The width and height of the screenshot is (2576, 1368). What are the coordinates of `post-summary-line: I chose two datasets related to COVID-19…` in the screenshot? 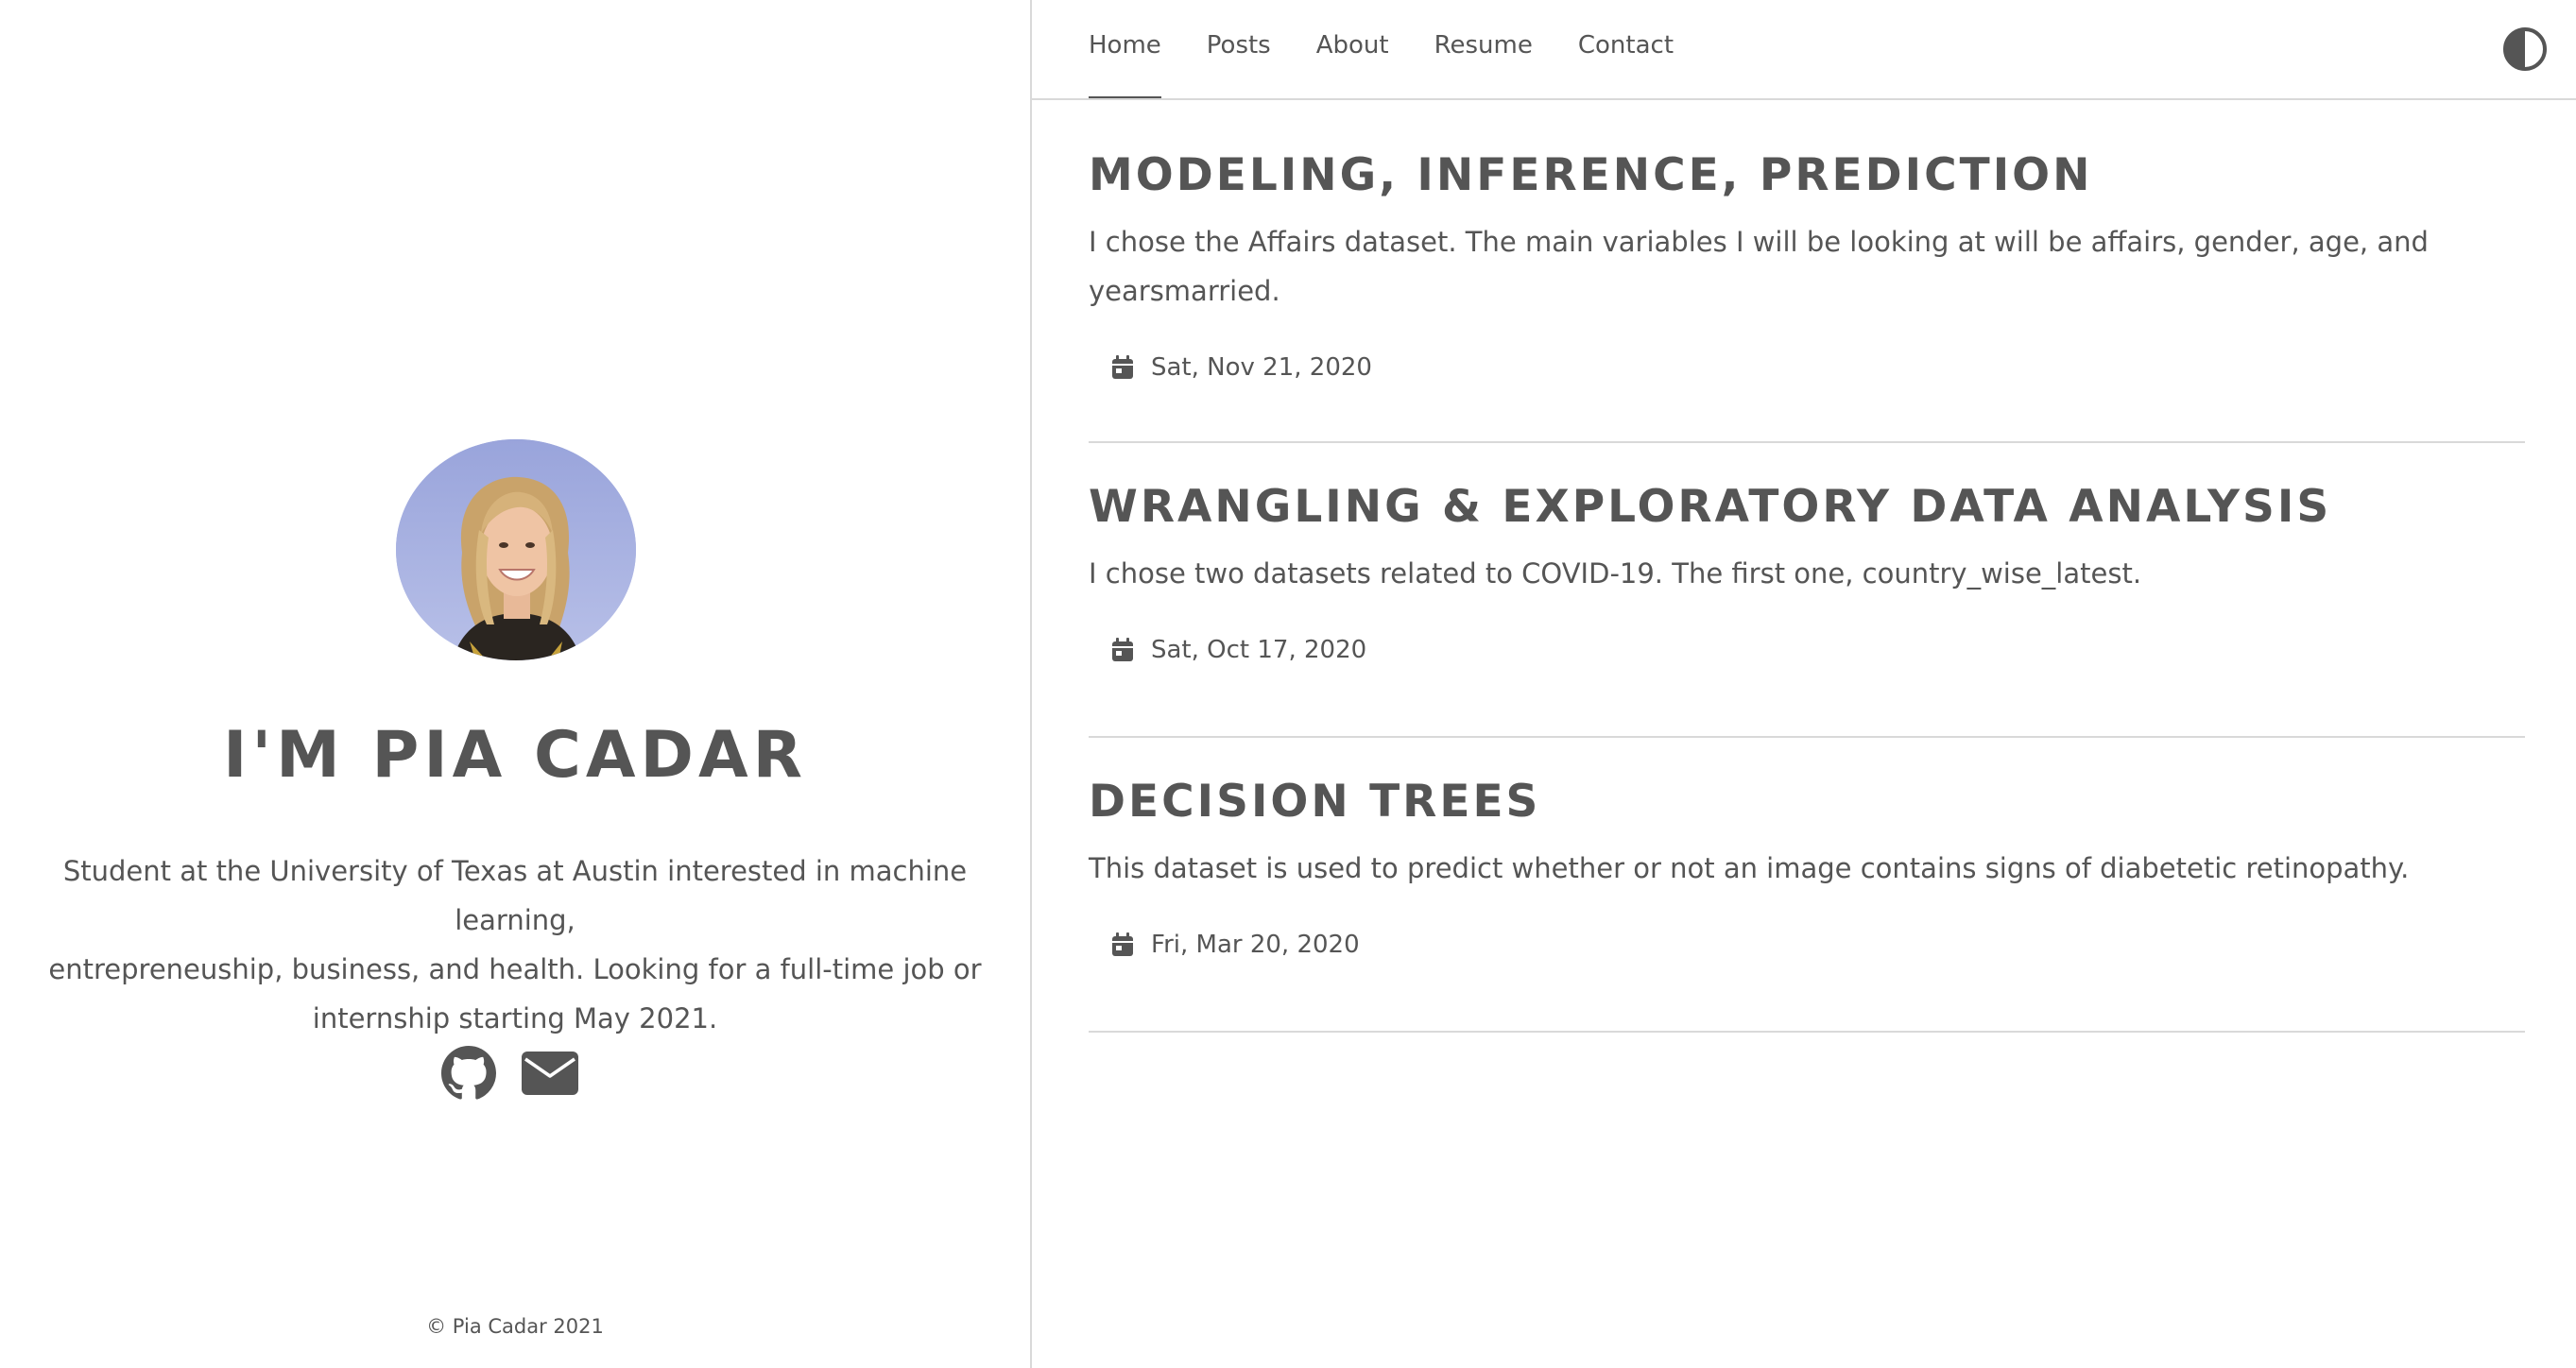 It's located at (1615, 573).